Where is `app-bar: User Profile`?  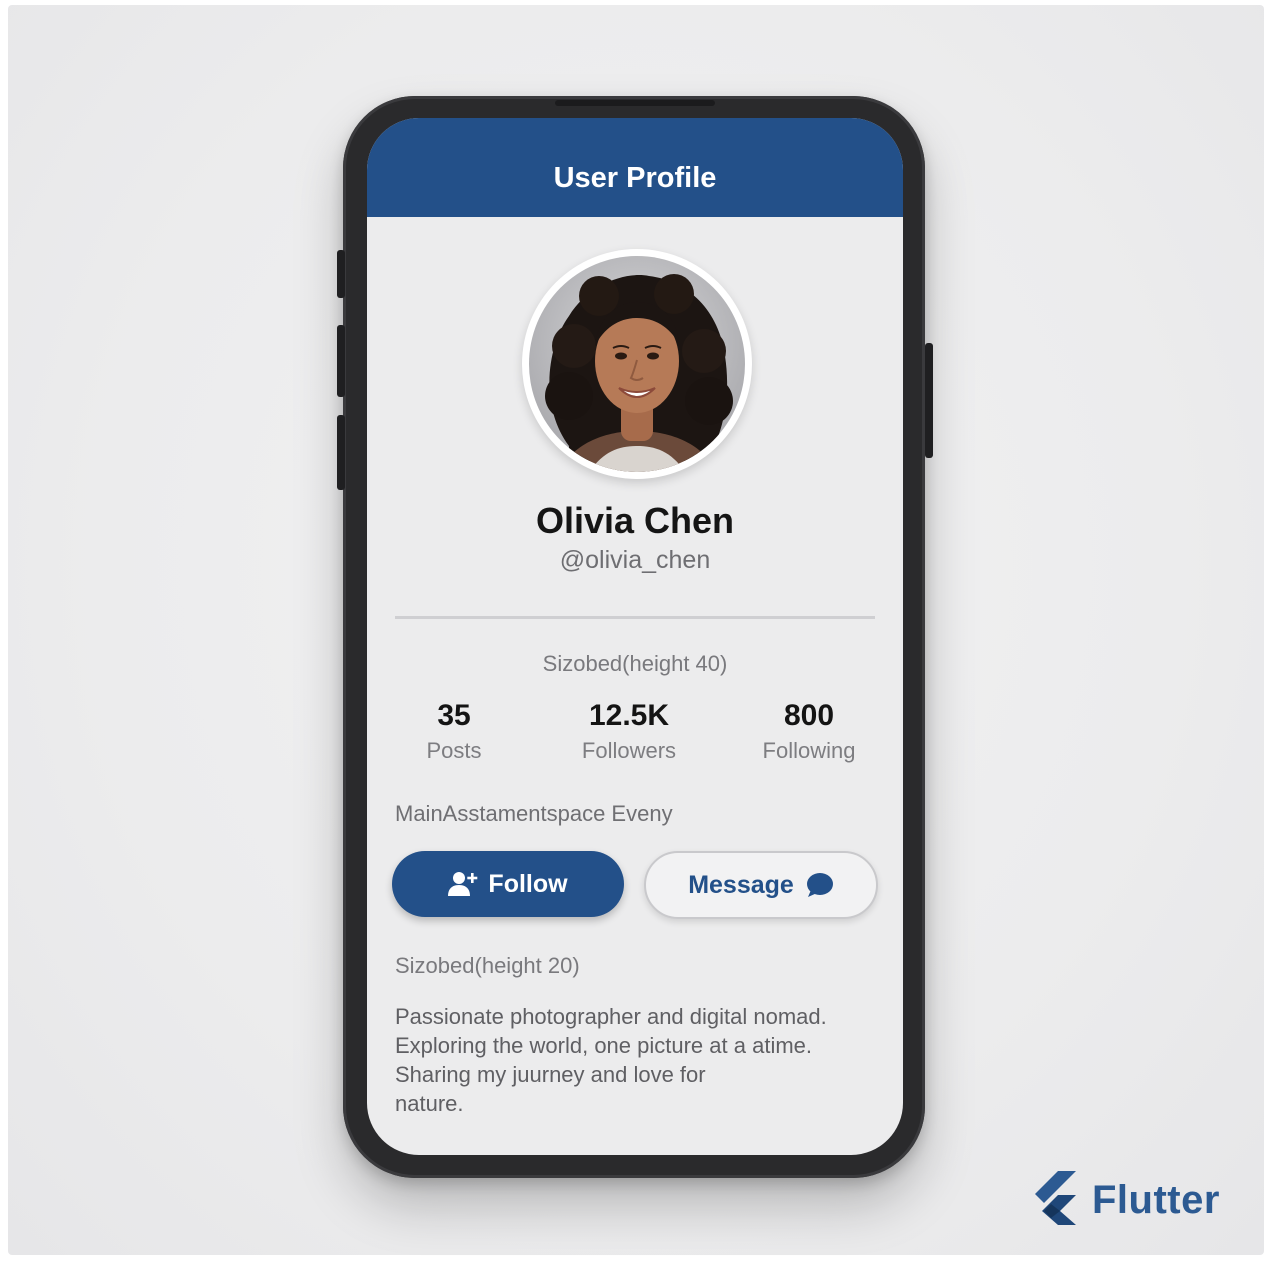 app-bar: User Profile is located at coordinates (635, 167).